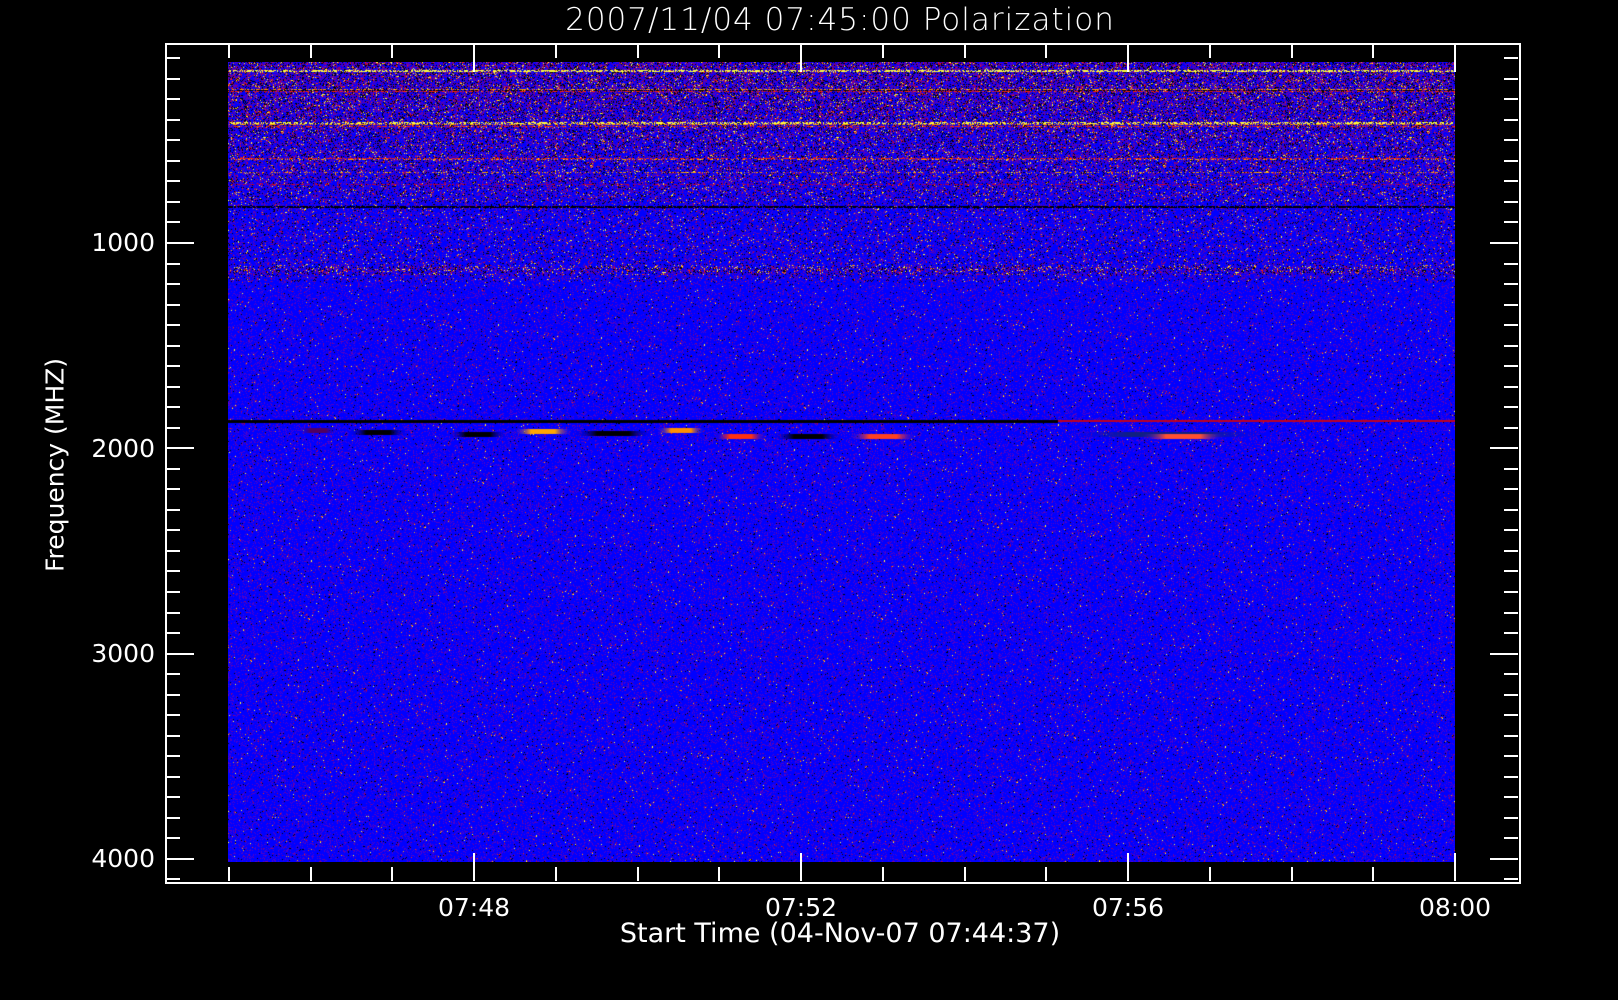 The width and height of the screenshot is (1618, 1000). What do you see at coordinates (55, 465) in the screenshot?
I see `y-axis-title: Frequency (MHZ)` at bounding box center [55, 465].